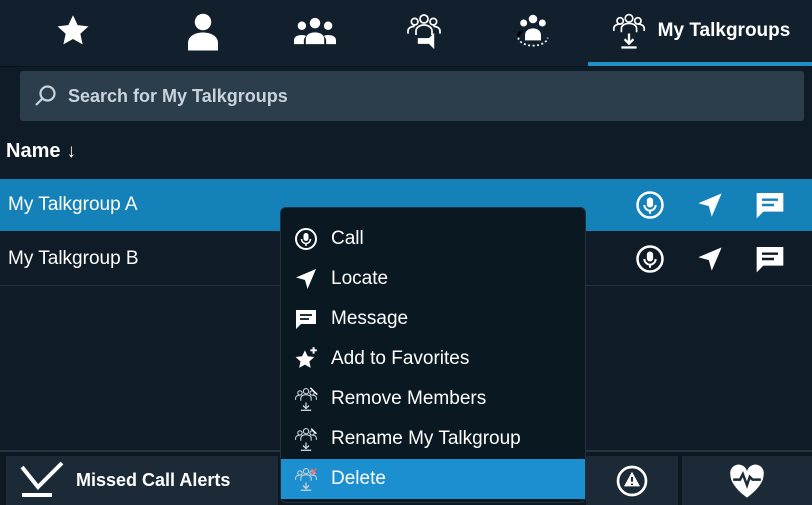  Describe the element at coordinates (46, 96) in the screenshot. I see `search-icon` at that location.